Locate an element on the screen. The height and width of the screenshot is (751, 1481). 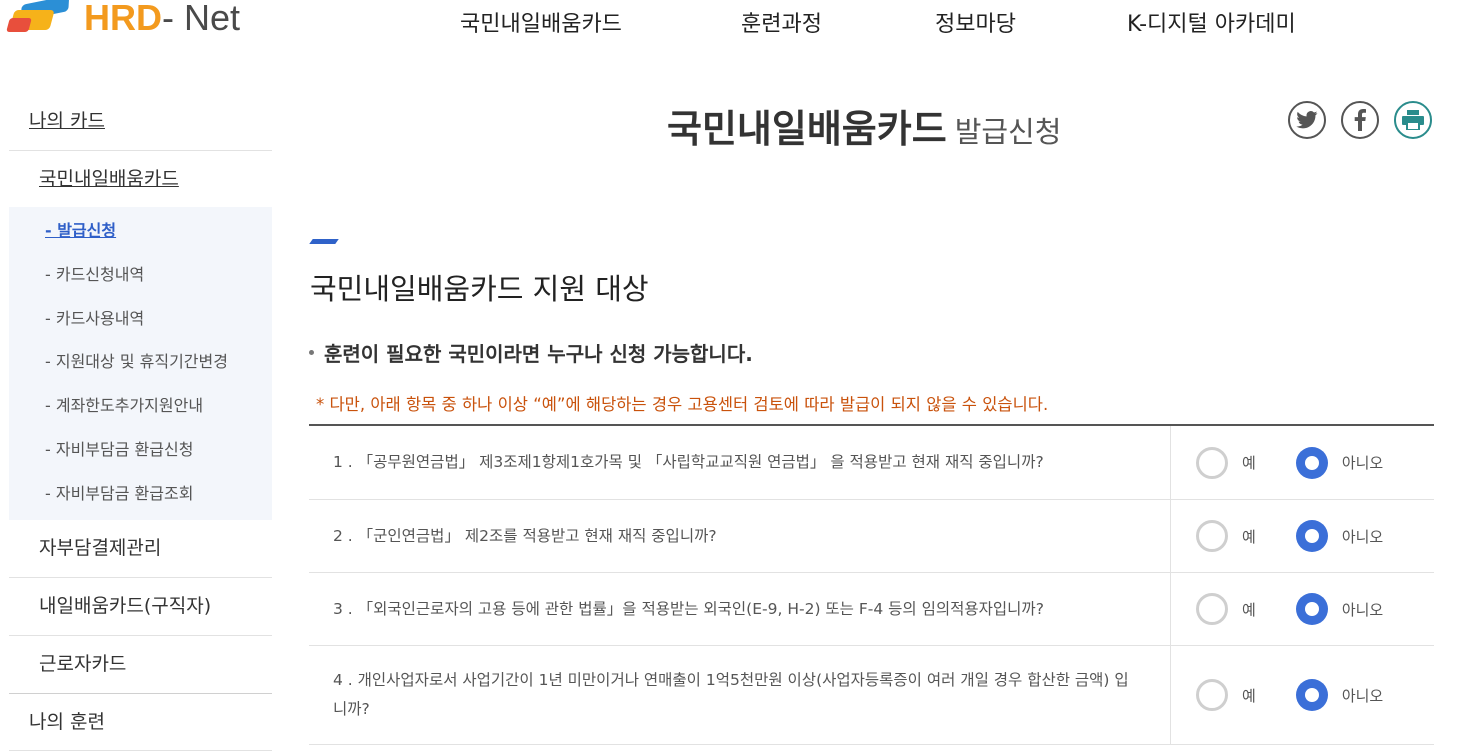
sidebar-item-eligibility-change: - 지원대상 및 휴직기간변경 is located at coordinates (140, 362).